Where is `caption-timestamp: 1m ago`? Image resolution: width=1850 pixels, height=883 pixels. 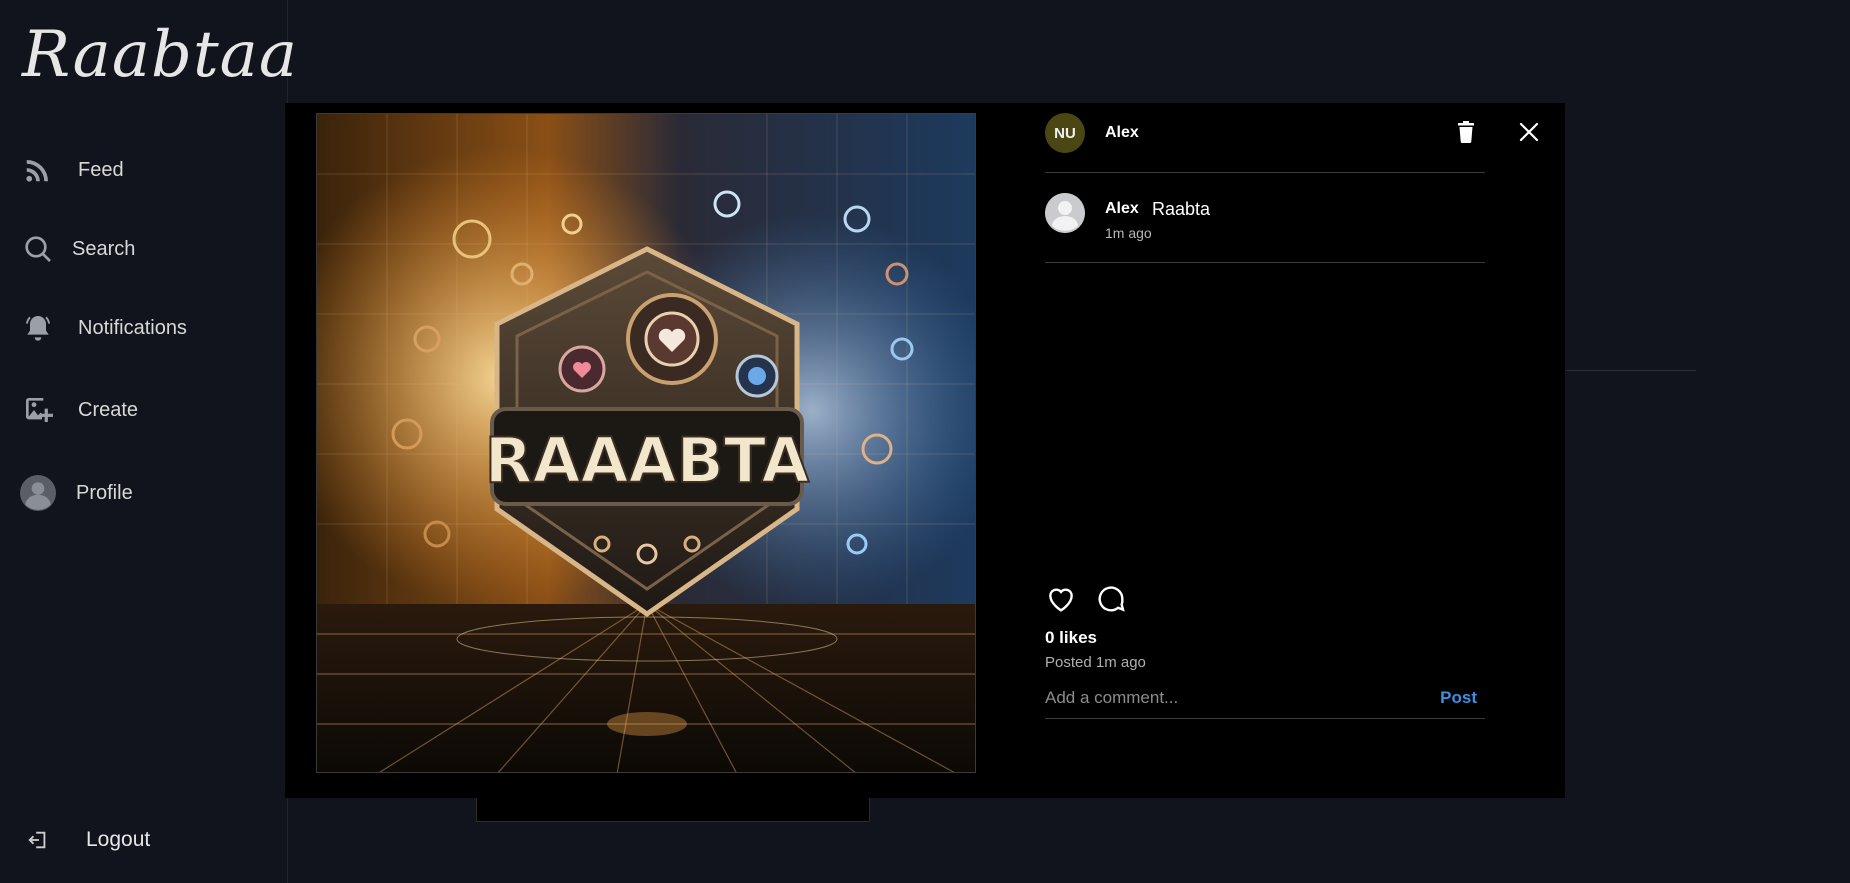
caption-timestamp: 1m ago is located at coordinates (1128, 233).